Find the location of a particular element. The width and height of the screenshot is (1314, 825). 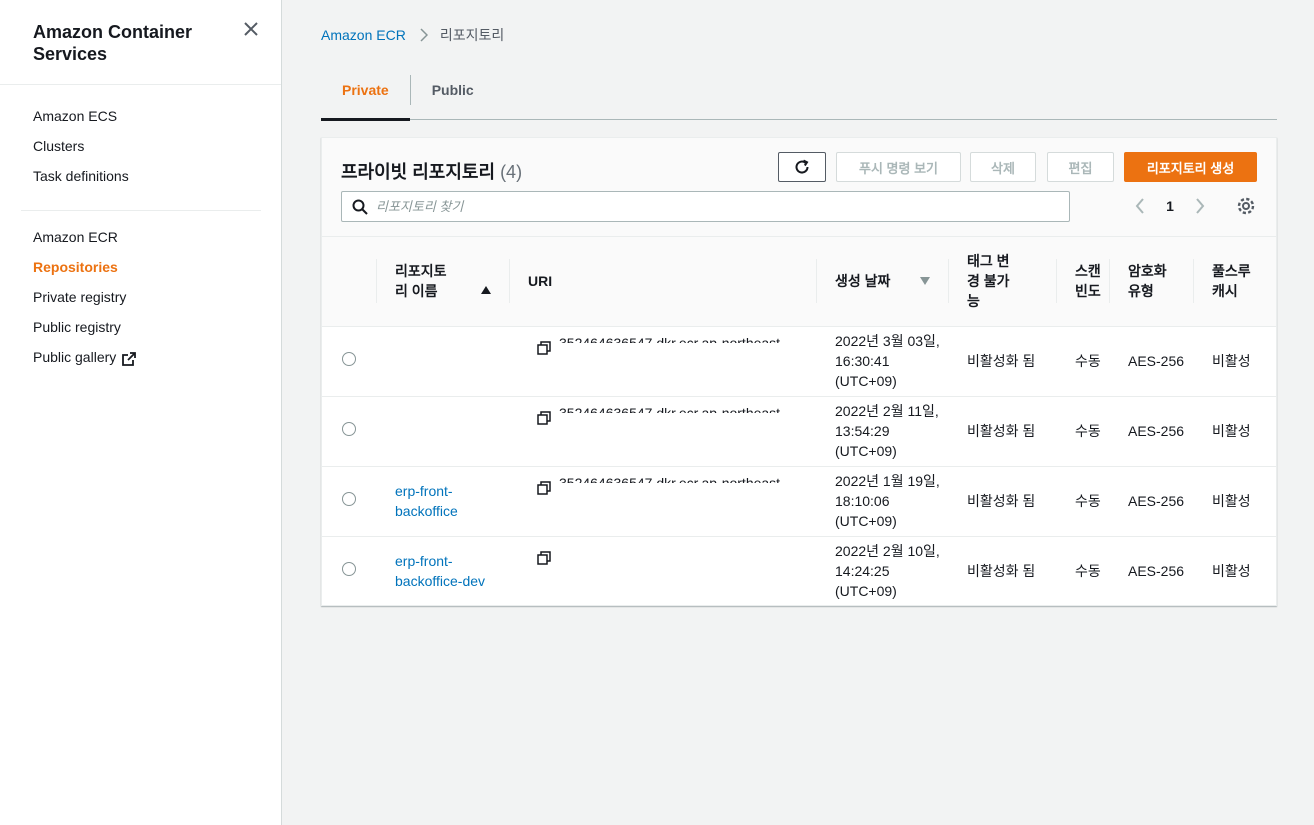

column-header-scan: 스캔 빈도 is located at coordinates (1082, 282).